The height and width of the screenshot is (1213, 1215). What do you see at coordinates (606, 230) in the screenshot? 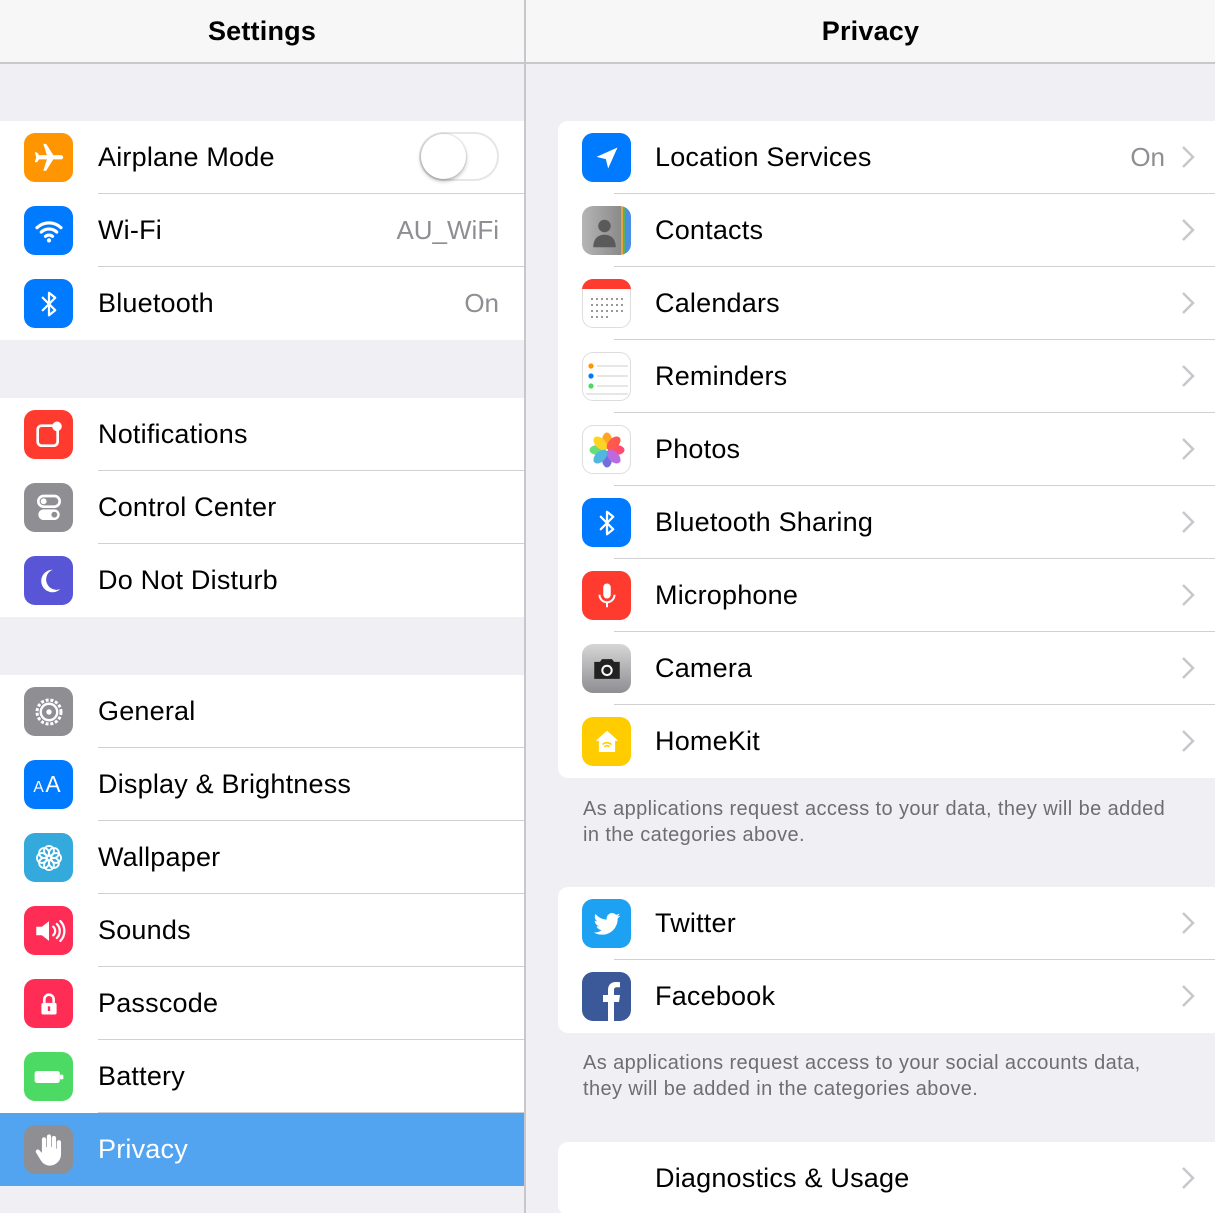
I see `contacts-icon` at bounding box center [606, 230].